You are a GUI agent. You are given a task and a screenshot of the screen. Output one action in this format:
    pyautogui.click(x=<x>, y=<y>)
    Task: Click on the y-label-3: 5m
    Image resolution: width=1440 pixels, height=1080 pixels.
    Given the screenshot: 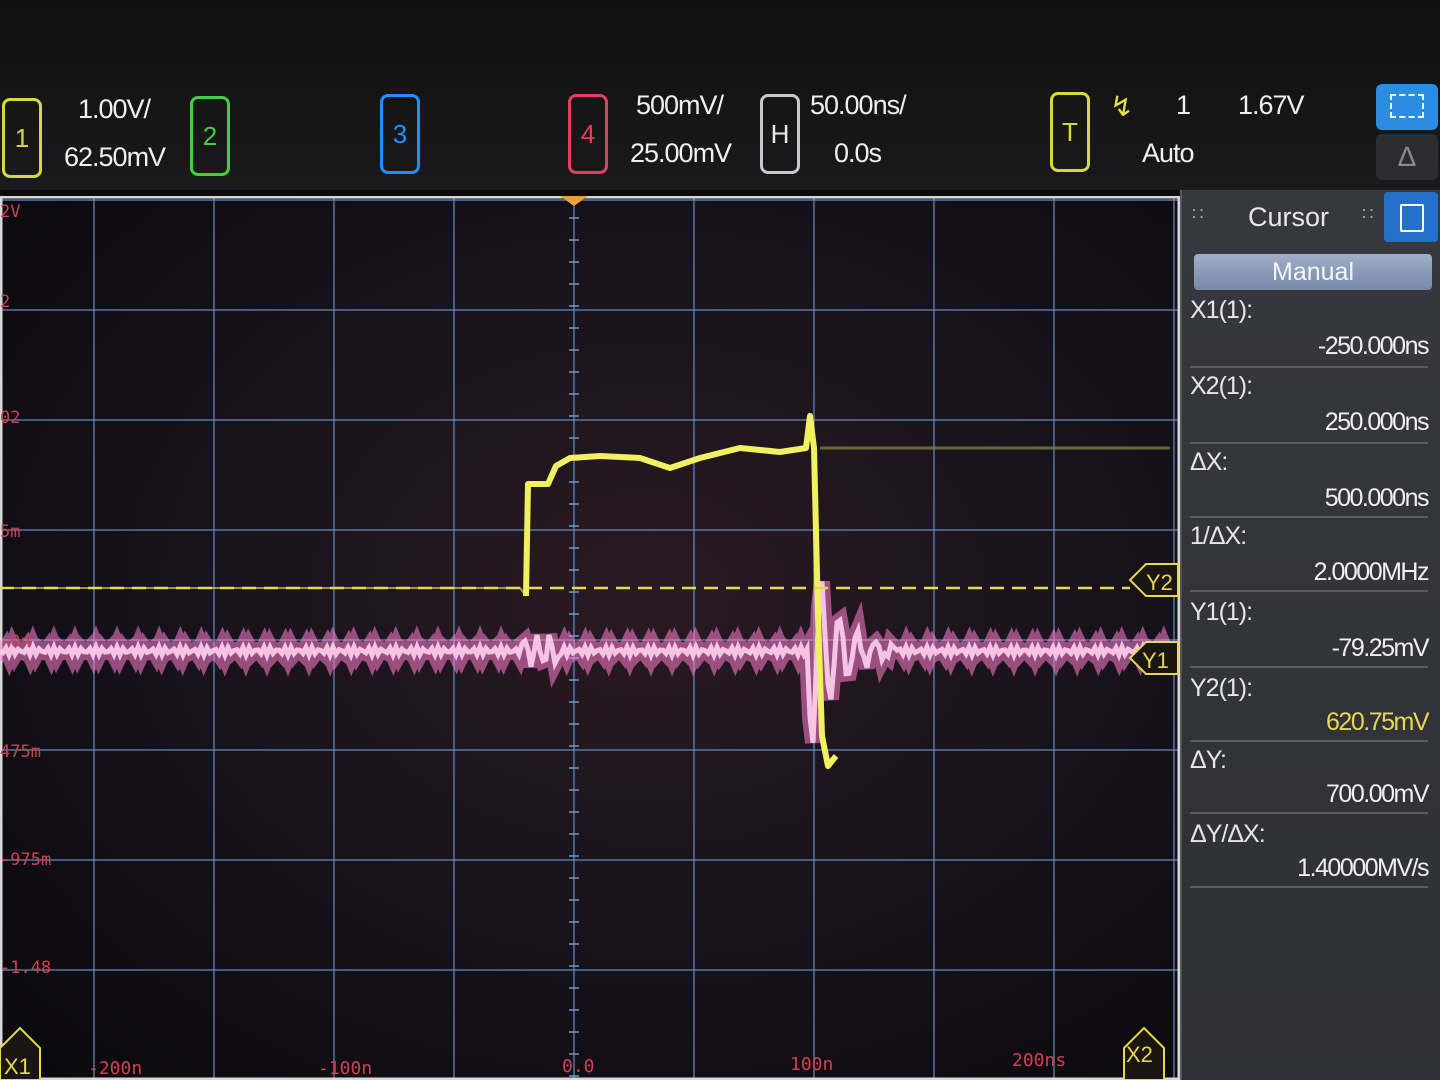 What is the action you would take?
    pyautogui.click(x=10, y=532)
    